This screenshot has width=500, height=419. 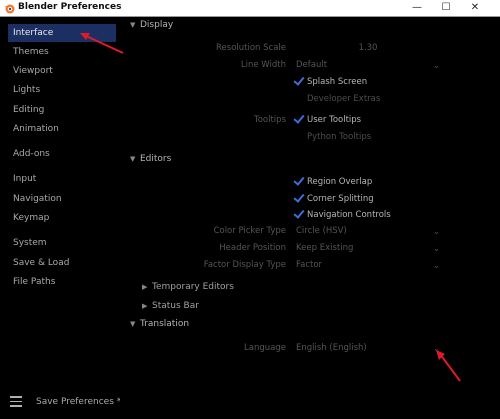 I want to click on header-position-dropdown: Keep Existing ⌄, so click(x=368, y=248).